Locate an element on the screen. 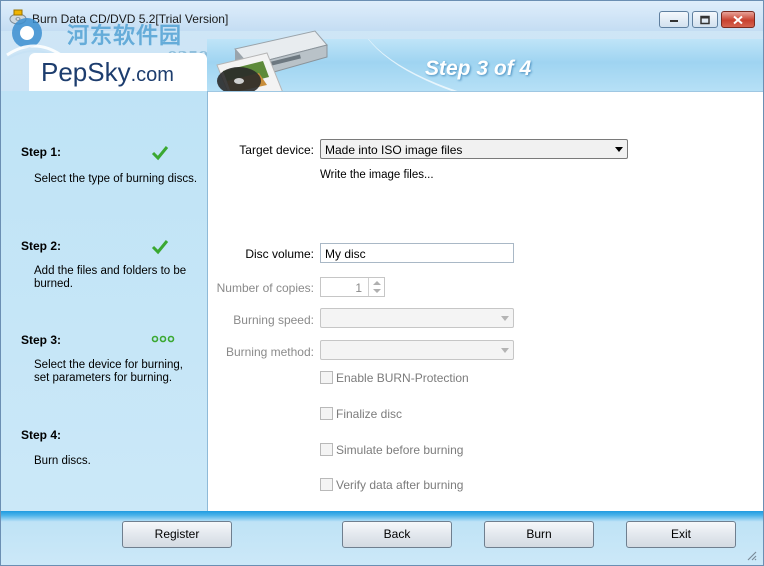  disc-volume-label: Disc volume: is located at coordinates (279, 254).